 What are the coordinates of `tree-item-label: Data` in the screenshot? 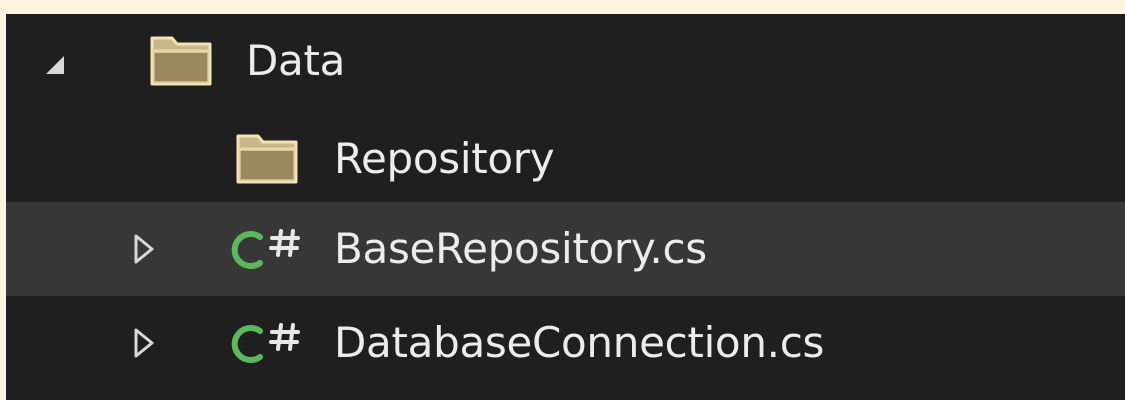 It's located at (296, 60).